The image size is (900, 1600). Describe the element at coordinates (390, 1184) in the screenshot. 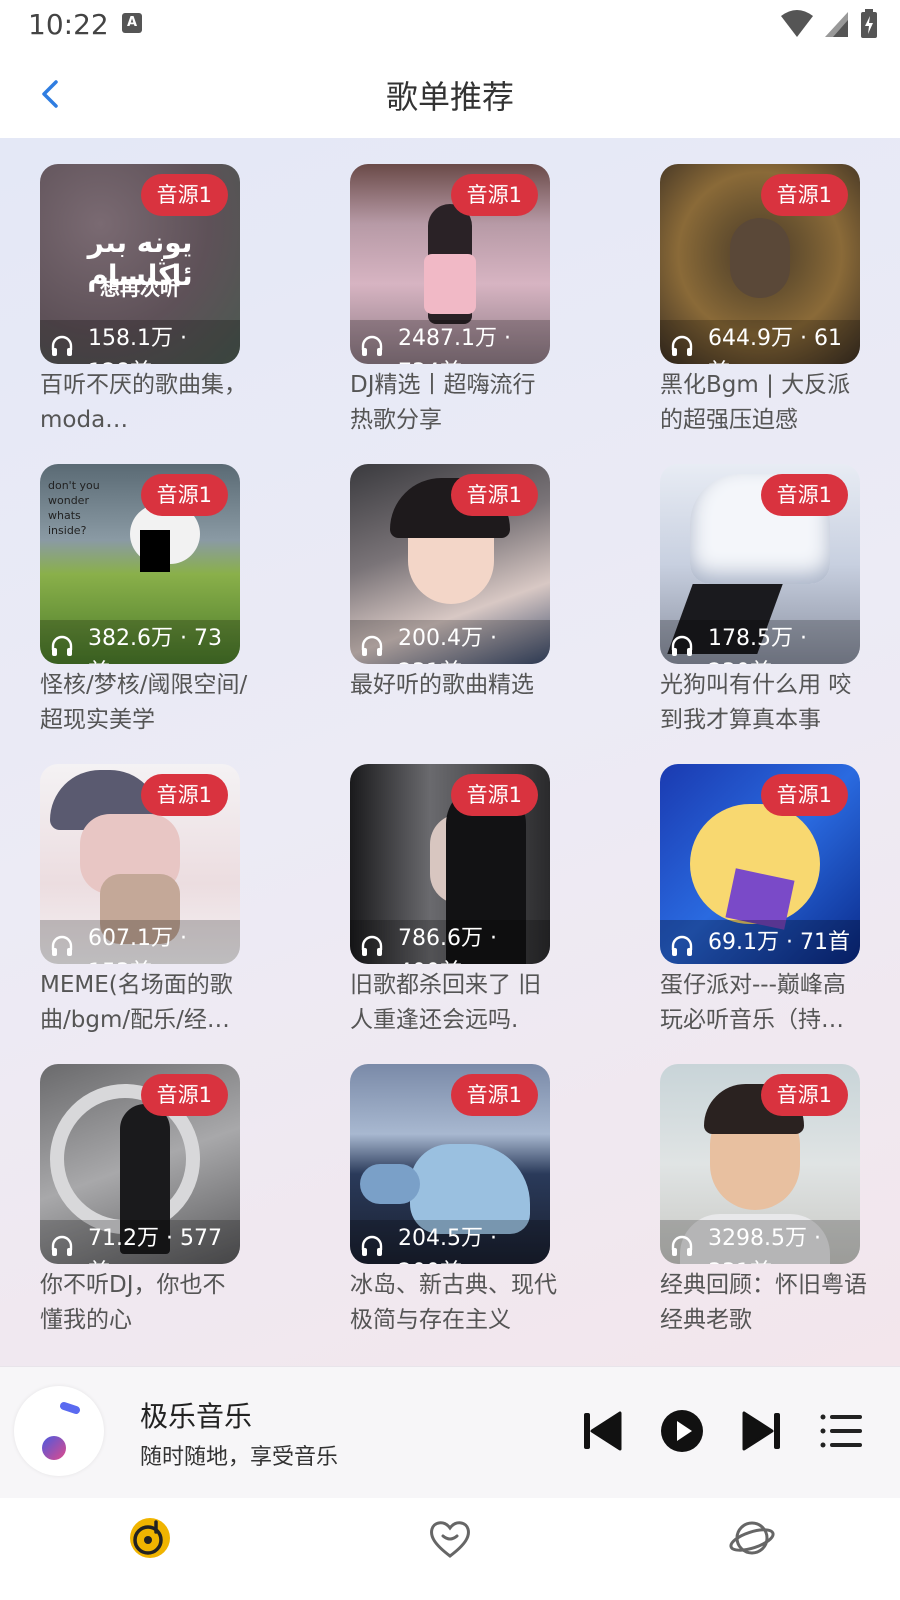

I see `cover-ice-small` at that location.